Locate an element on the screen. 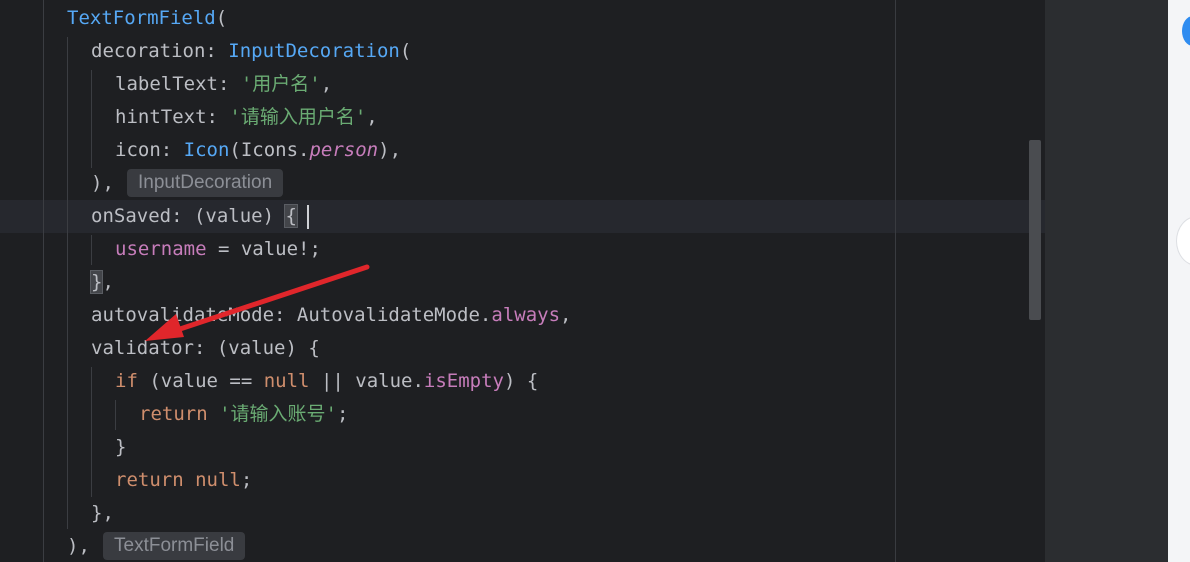 The image size is (1190, 562). code-line: decoration: InputDecoration( is located at coordinates (251, 51).